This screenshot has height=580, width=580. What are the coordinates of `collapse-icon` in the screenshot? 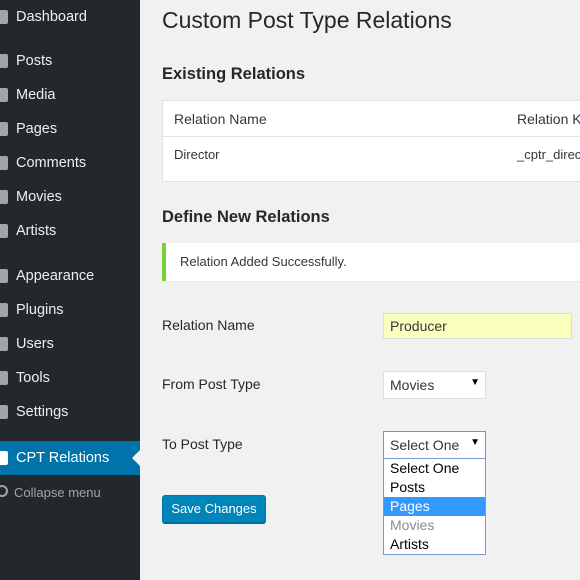 It's located at (4, 491).